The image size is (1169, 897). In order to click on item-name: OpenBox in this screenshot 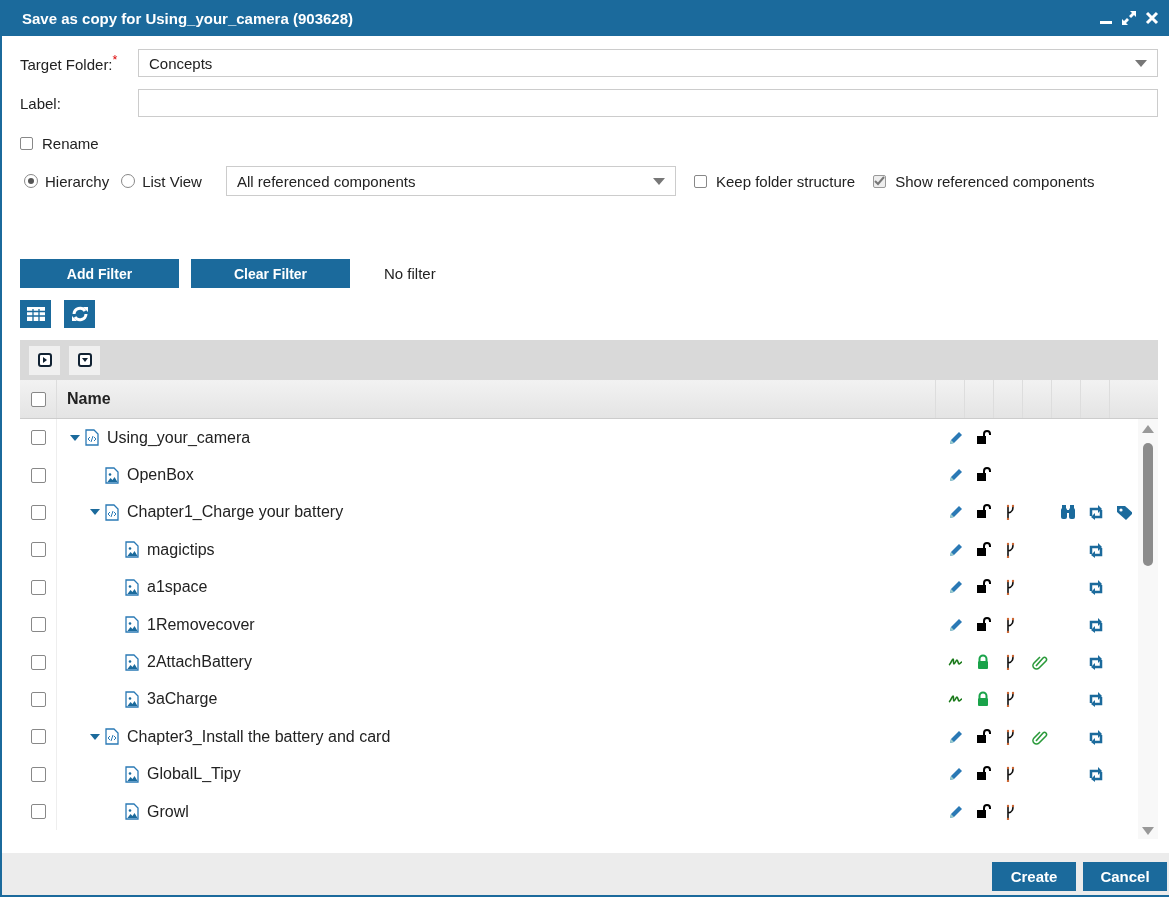, I will do `click(160, 475)`.